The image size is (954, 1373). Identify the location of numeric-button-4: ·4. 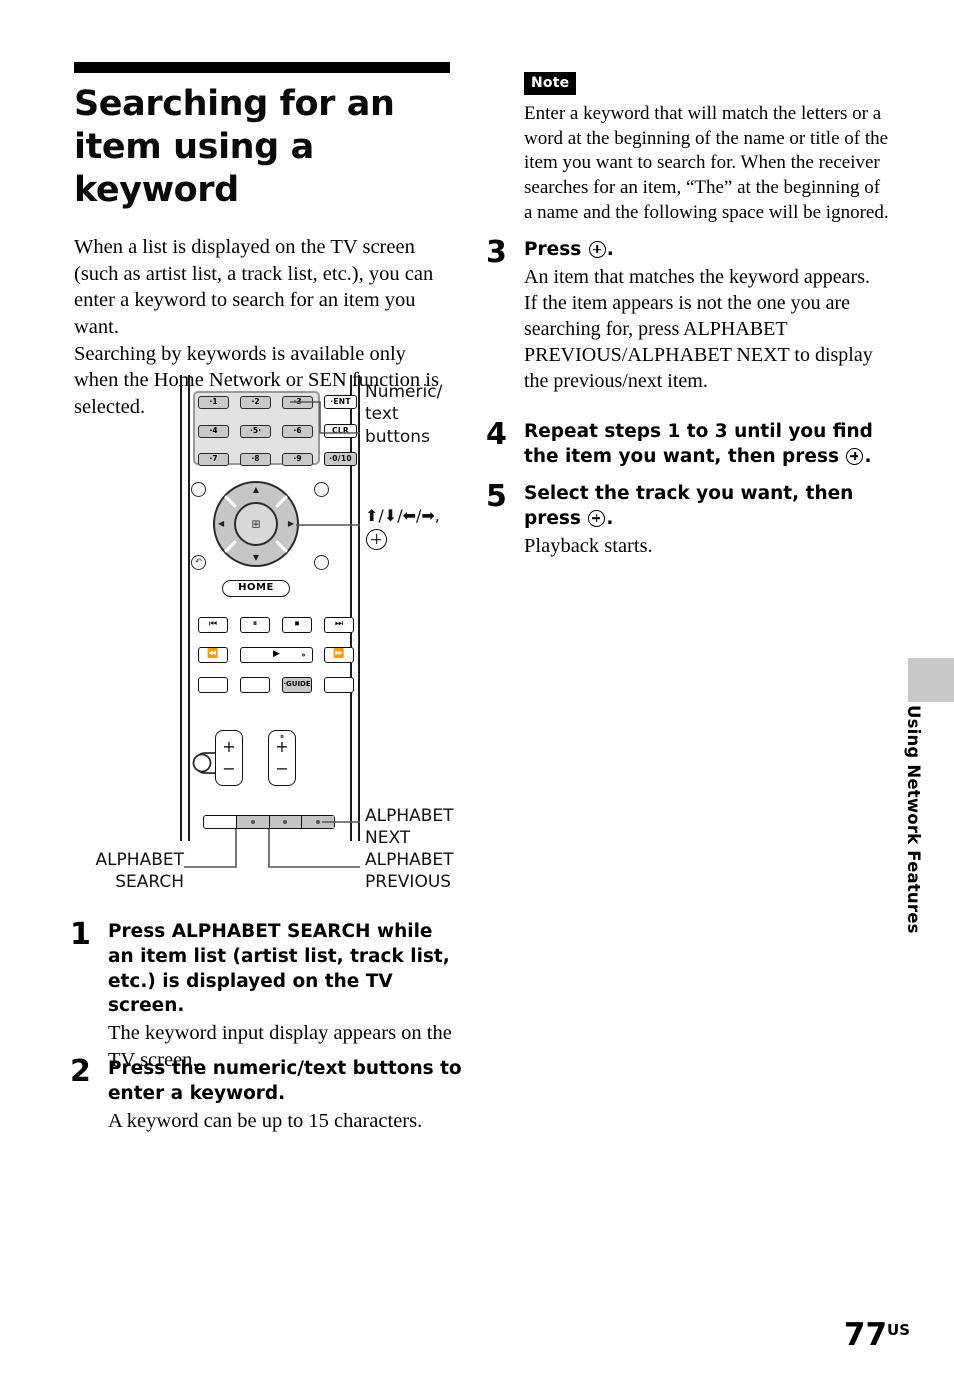
(213, 431).